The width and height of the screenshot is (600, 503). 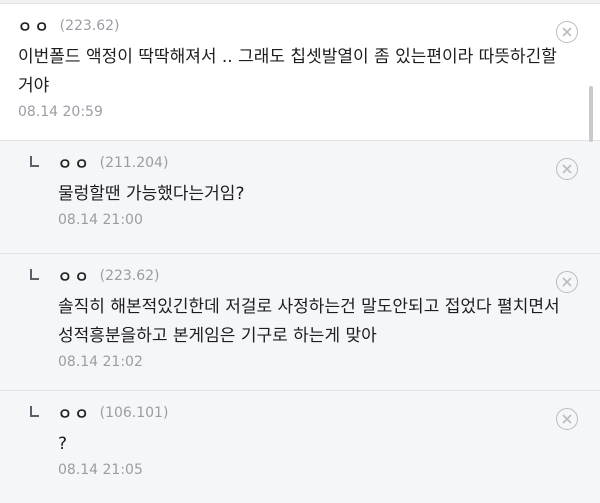 What do you see at coordinates (100, 470) in the screenshot?
I see `comment-date: 08.14 21:05` at bounding box center [100, 470].